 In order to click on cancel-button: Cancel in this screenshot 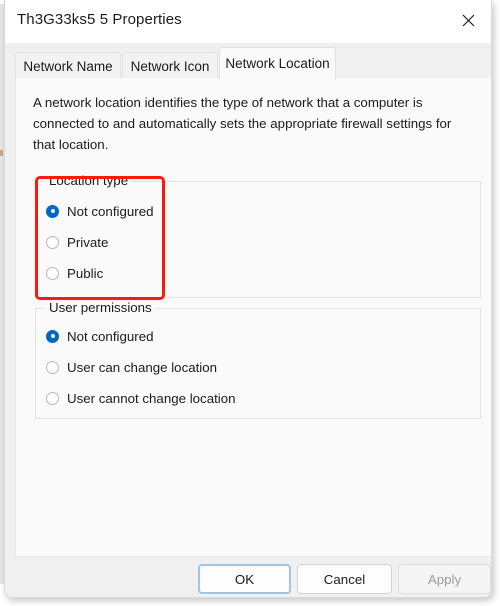, I will do `click(344, 579)`.